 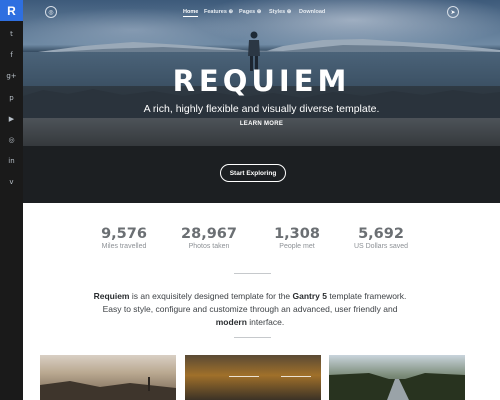 I want to click on logo: R, so click(x=11, y=10).